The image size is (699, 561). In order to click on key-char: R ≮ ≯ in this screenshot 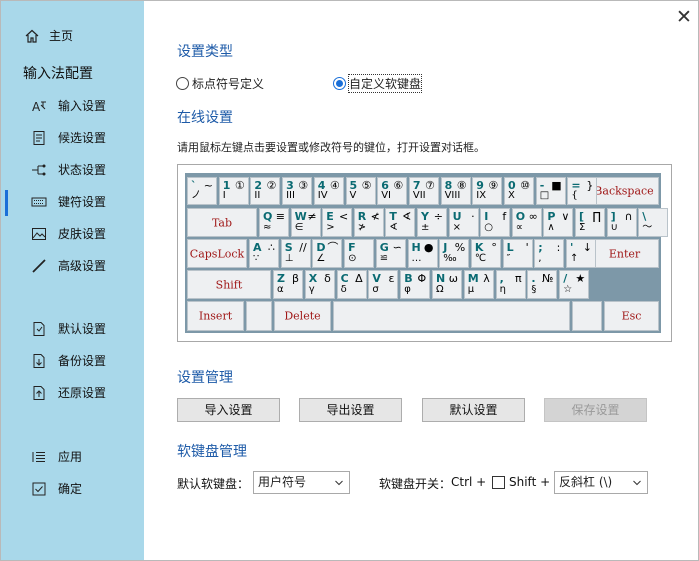, I will do `click(368, 222)`.